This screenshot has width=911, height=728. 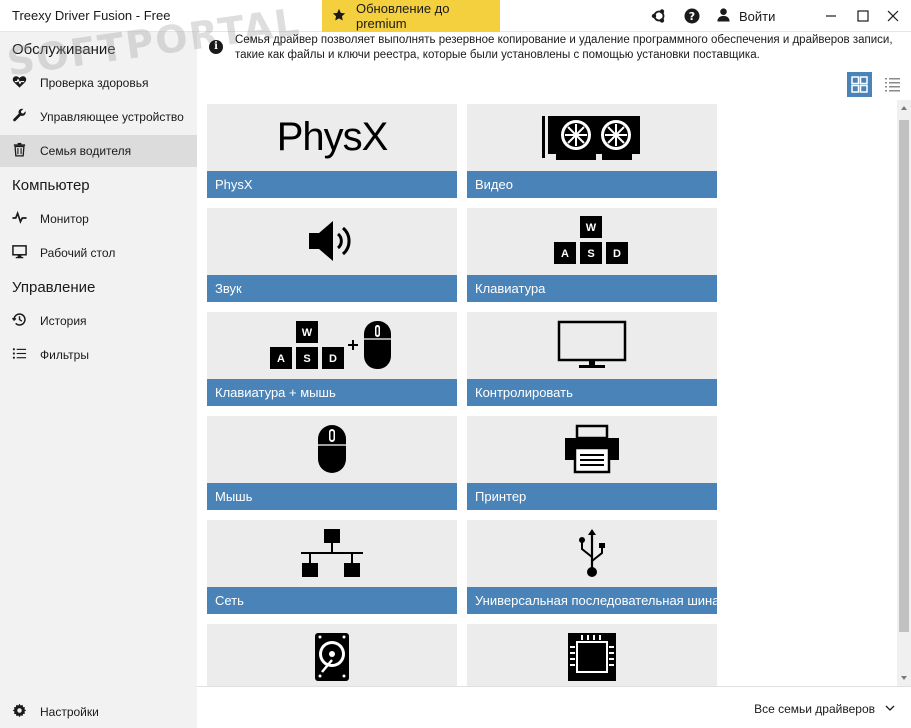 I want to click on user-icon, so click(x=723, y=16).